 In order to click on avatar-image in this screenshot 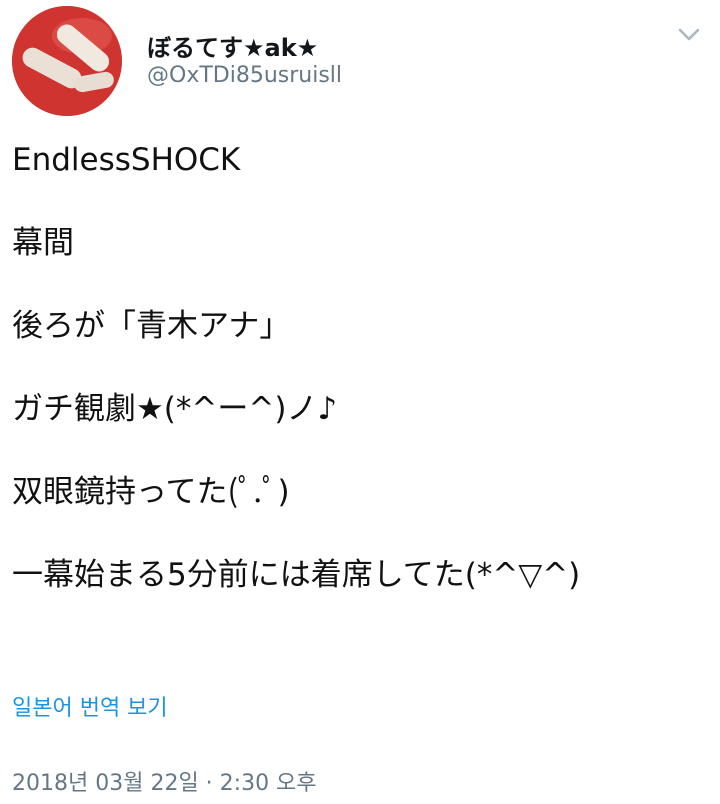, I will do `click(67, 61)`.